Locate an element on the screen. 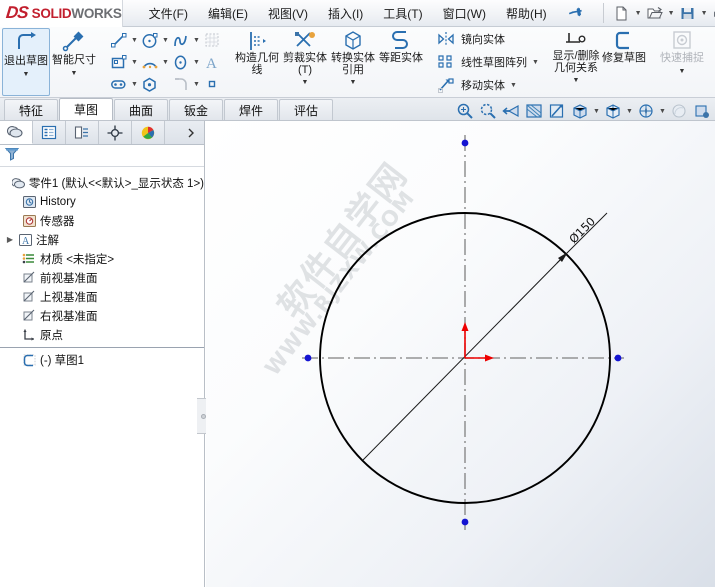  tab-evaluate: 评估 is located at coordinates (306, 109).